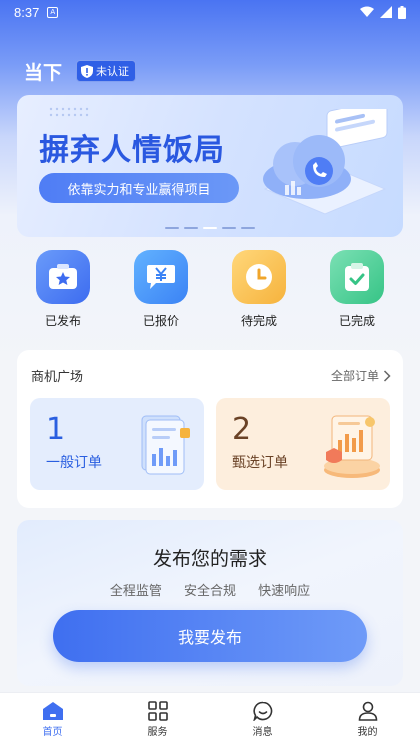  I want to click on dots-decoration, so click(69, 112).